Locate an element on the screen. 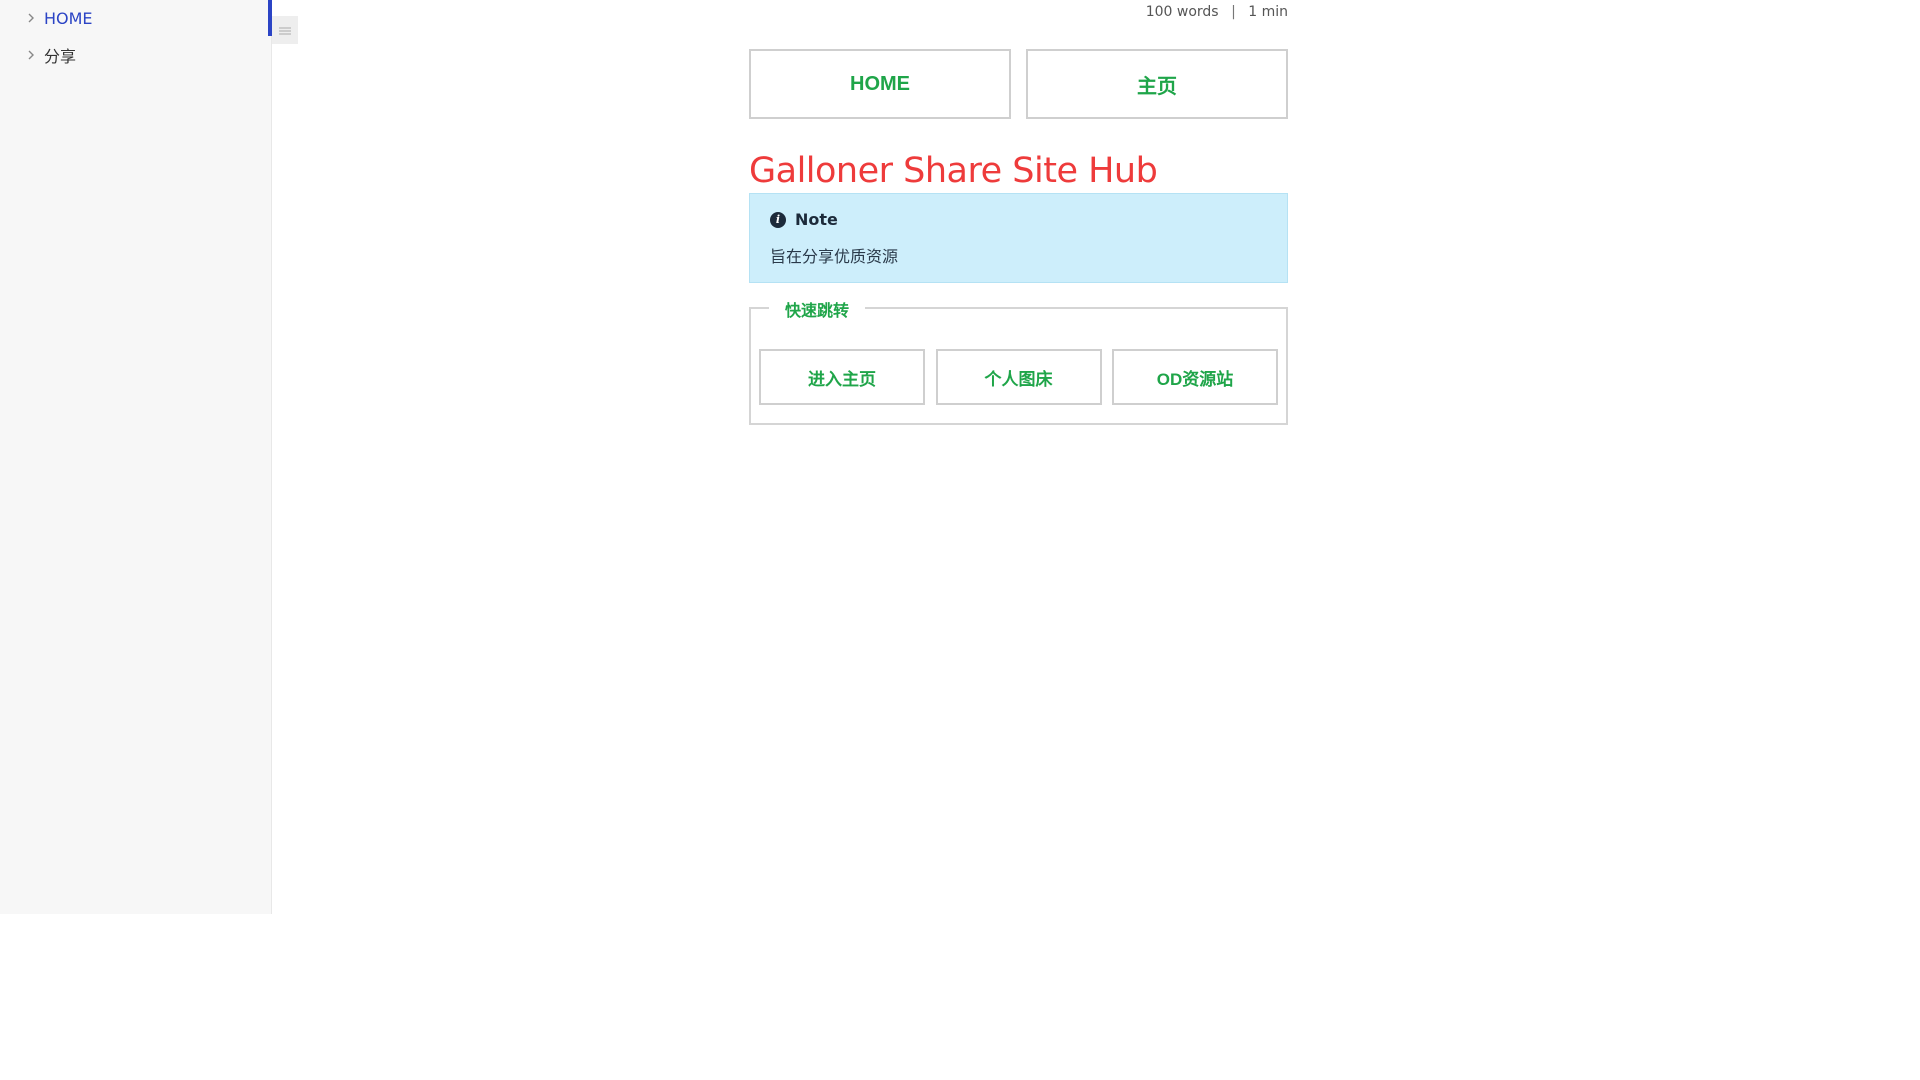 Image resolution: width=1920 pixels, height=1080 pixels. quick-jump-legend: 快速跳转 is located at coordinates (817, 309).